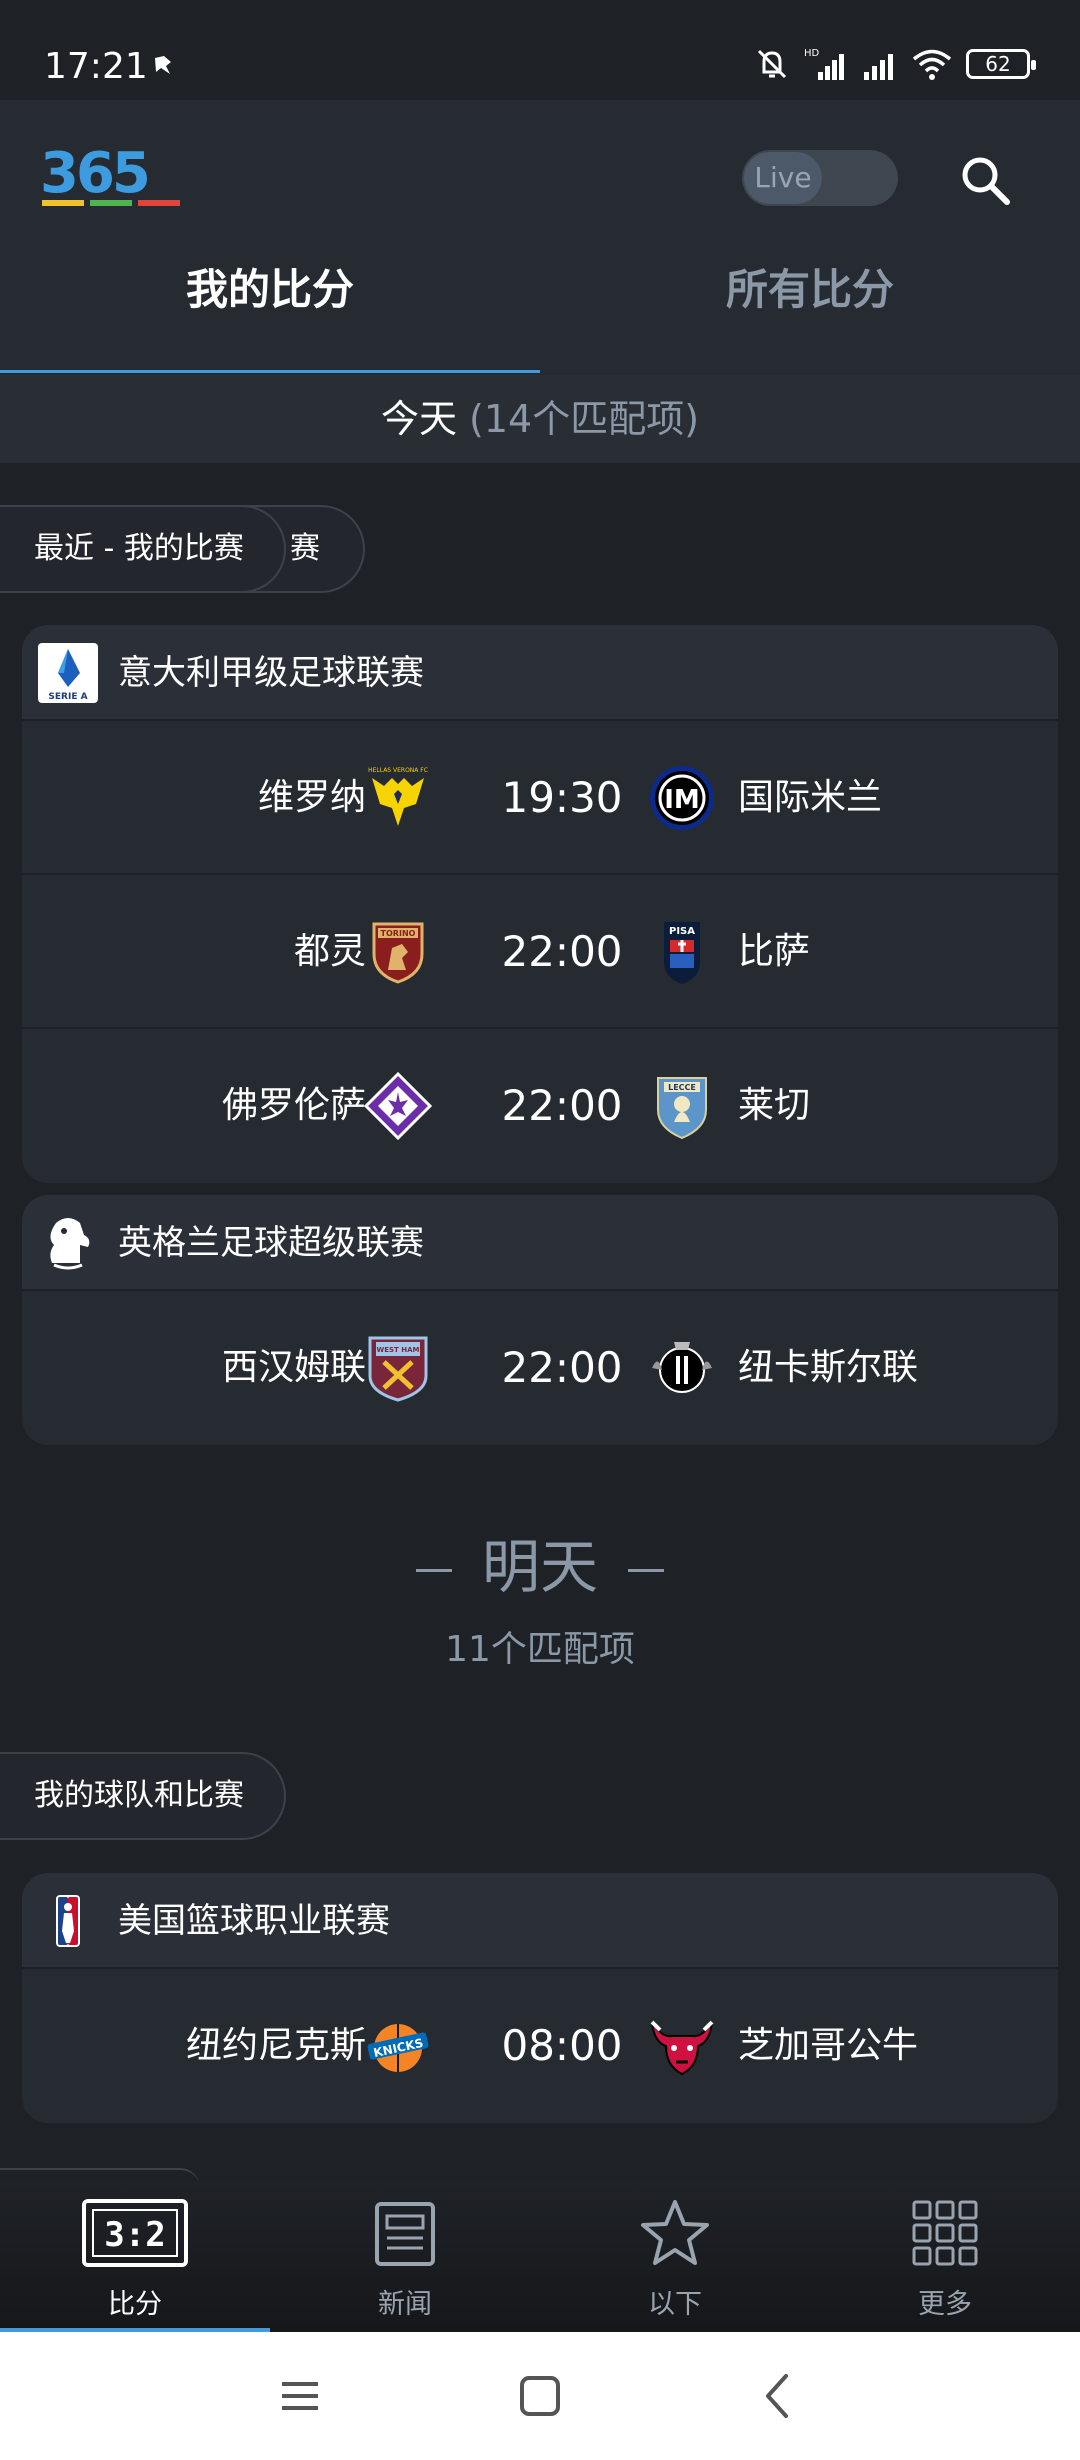 The image size is (1080, 2460). What do you see at coordinates (270, 371) in the screenshot?
I see `tab-indicator` at bounding box center [270, 371].